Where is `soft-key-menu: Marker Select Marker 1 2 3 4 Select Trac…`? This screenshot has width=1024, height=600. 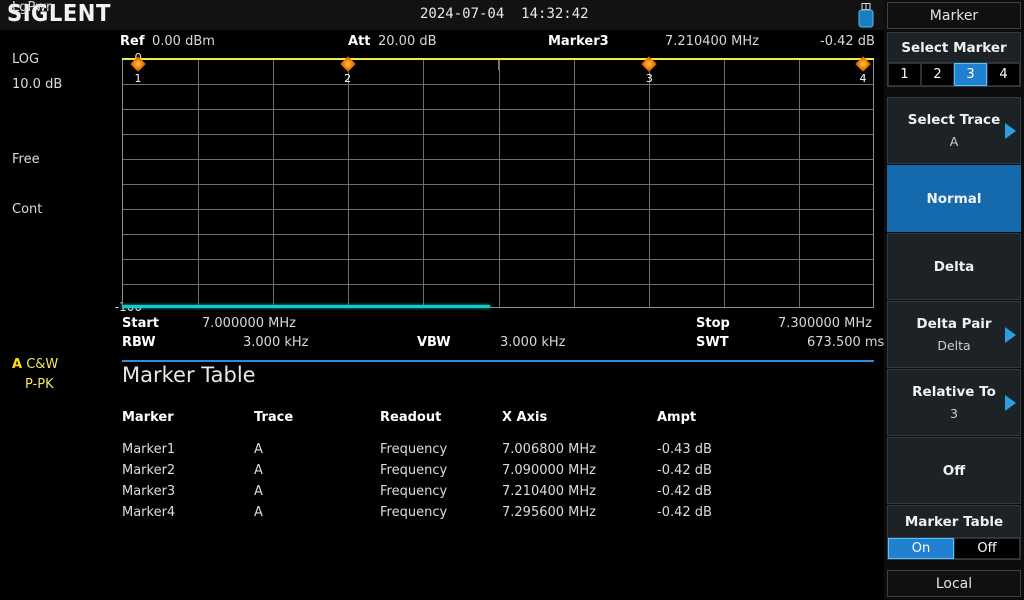
soft-key-menu: Marker Select Marker 1 2 3 4 Select Trac… is located at coordinates (954, 300).